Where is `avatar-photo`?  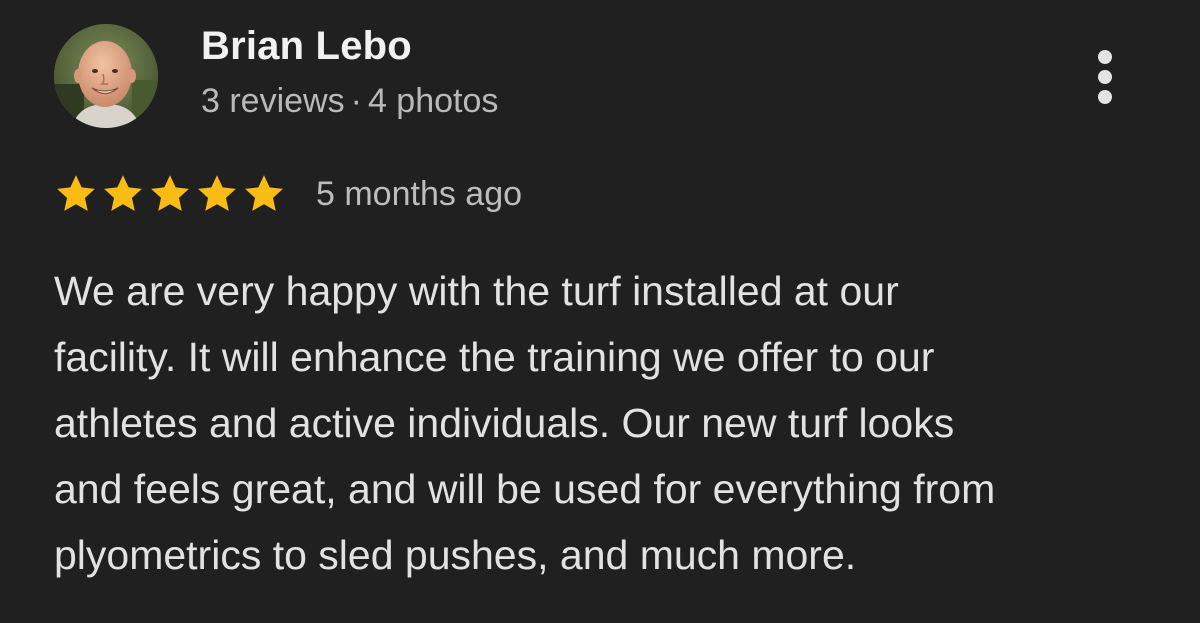 avatar-photo is located at coordinates (106, 76).